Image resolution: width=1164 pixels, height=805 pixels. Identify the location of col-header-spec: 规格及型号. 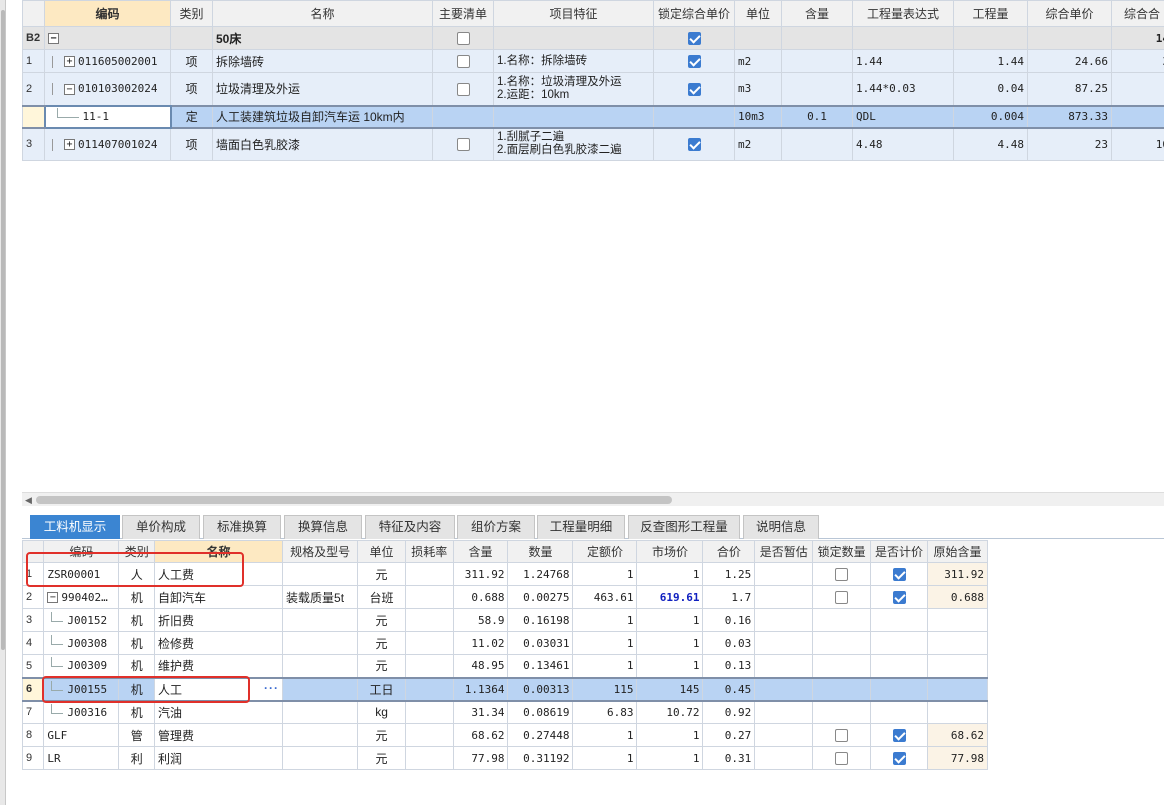
(320, 551).